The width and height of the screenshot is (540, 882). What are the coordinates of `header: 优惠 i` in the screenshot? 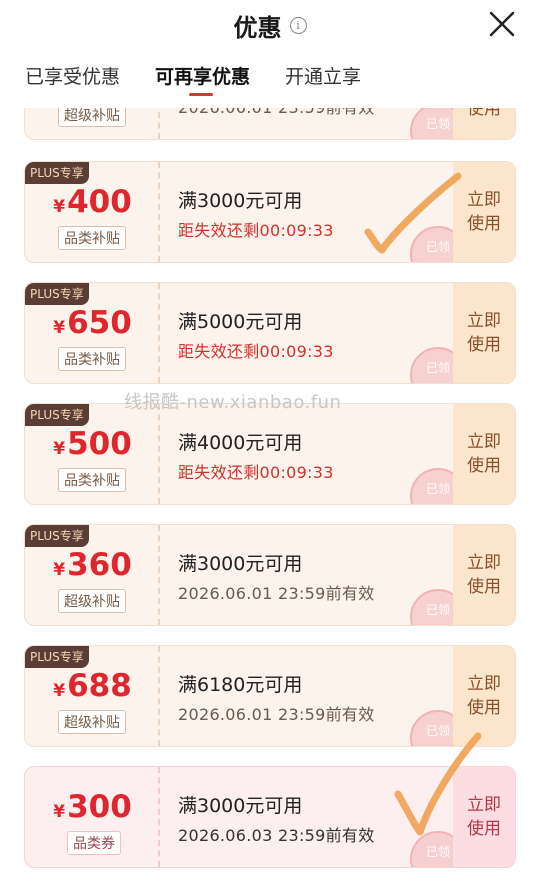 It's located at (270, 26).